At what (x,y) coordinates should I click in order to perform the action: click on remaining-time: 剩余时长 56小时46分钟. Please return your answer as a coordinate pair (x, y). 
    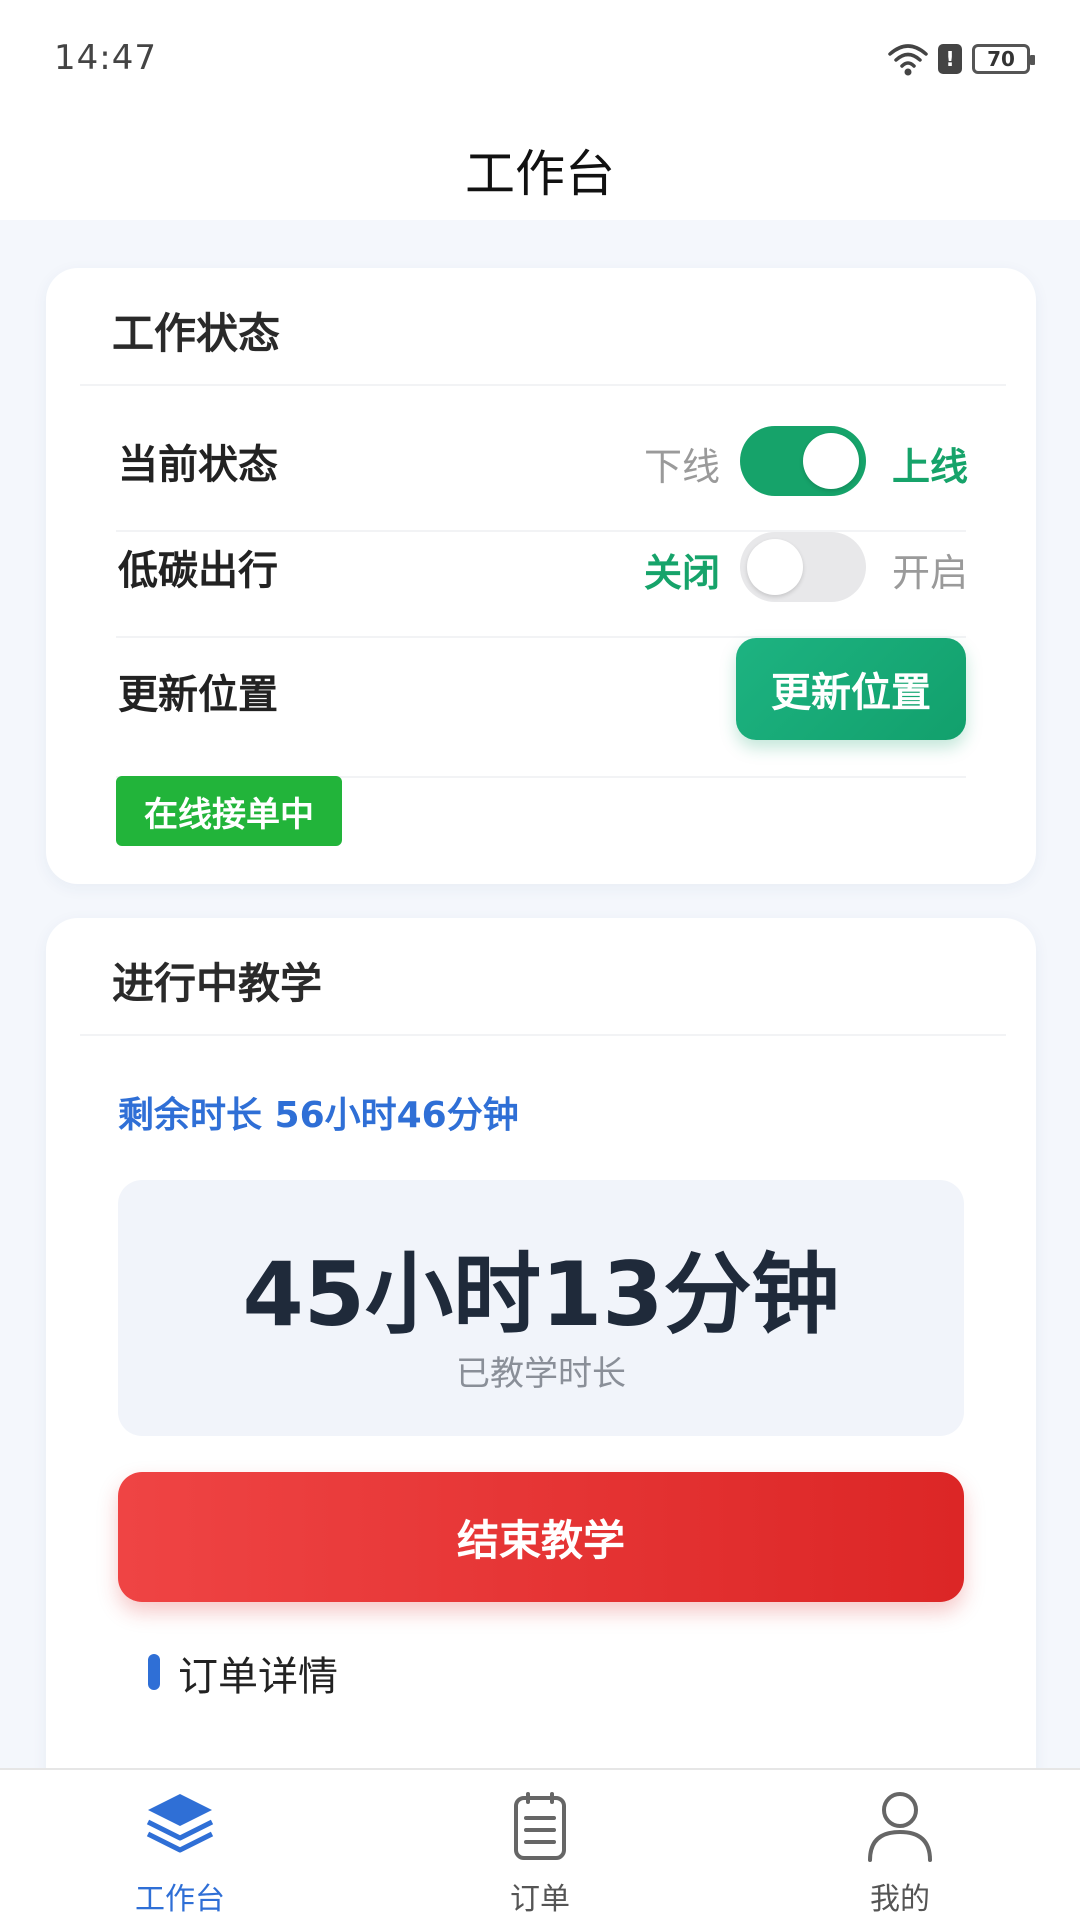
    Looking at the image, I should click on (318, 1115).